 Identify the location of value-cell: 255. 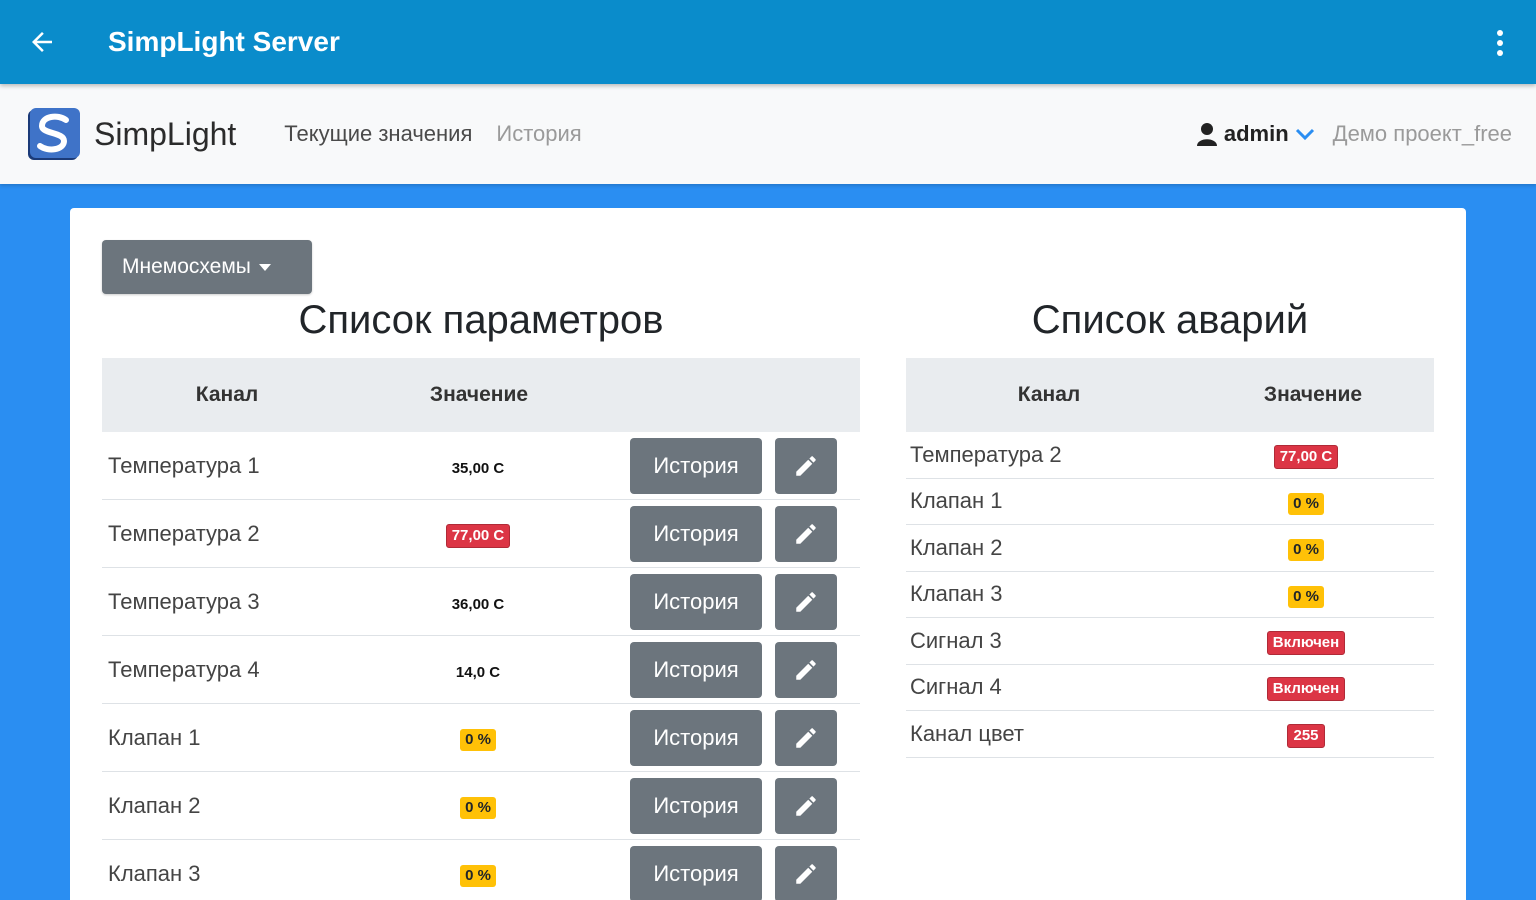
(1306, 734).